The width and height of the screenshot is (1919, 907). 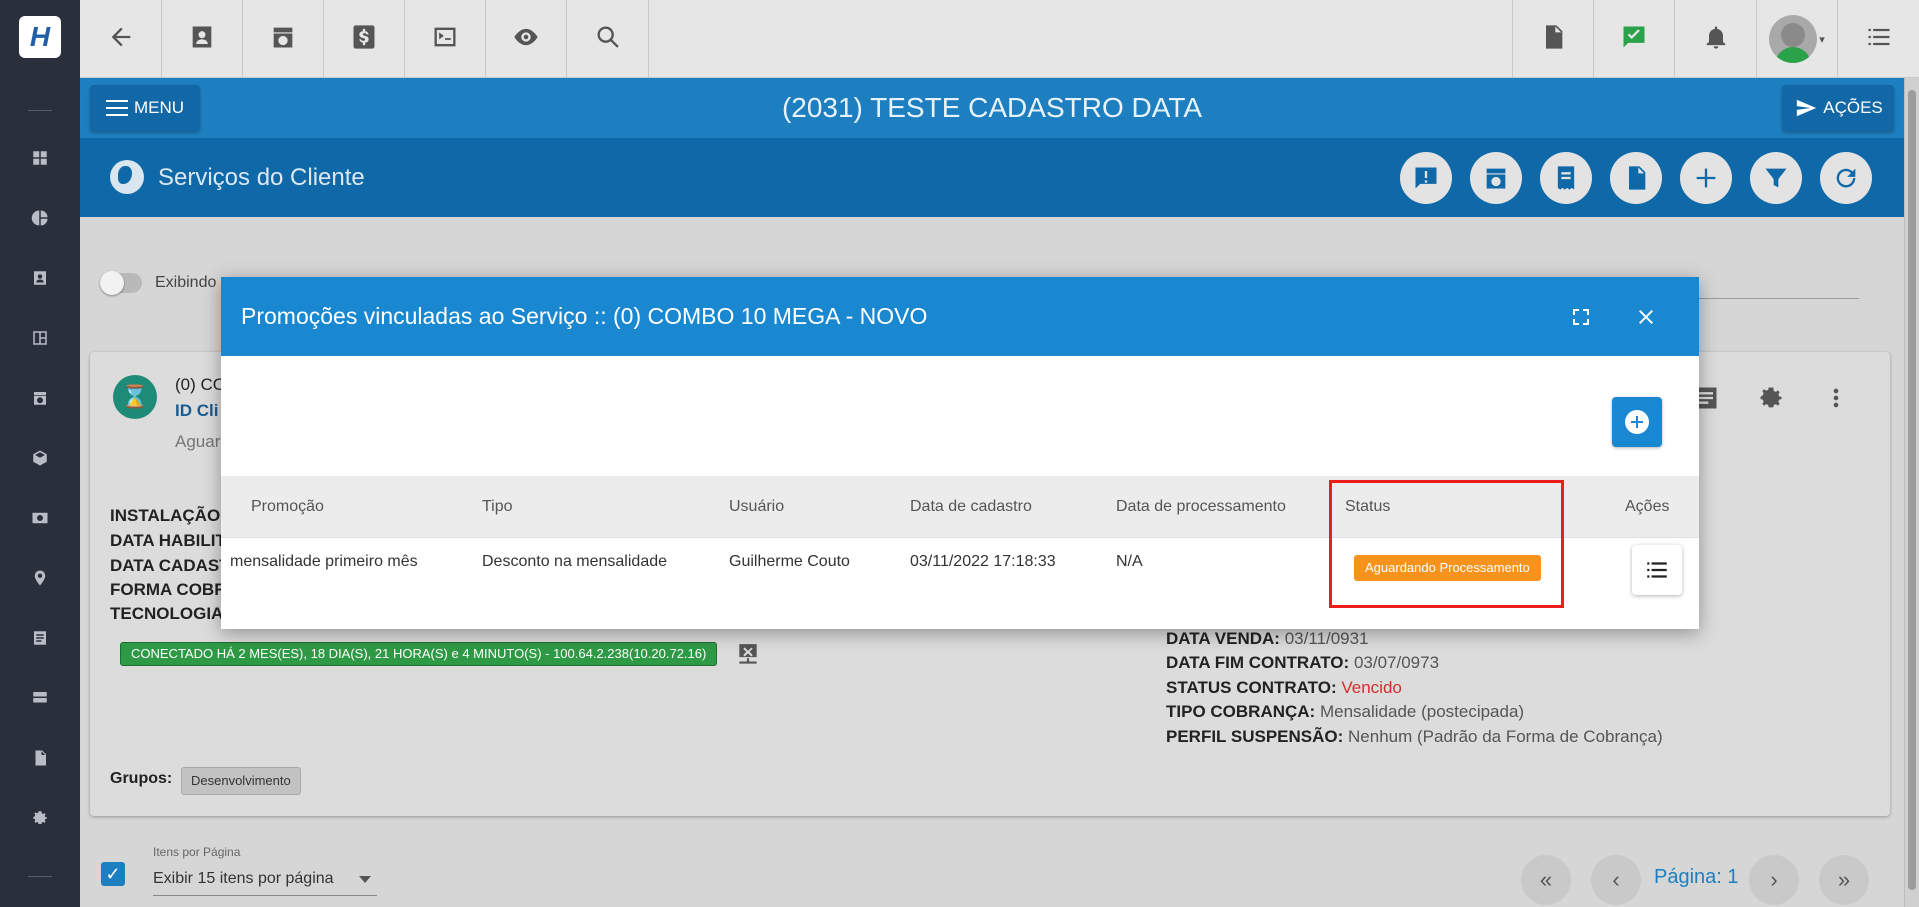 I want to click on actions-button: AÇÕES, so click(x=1838, y=108).